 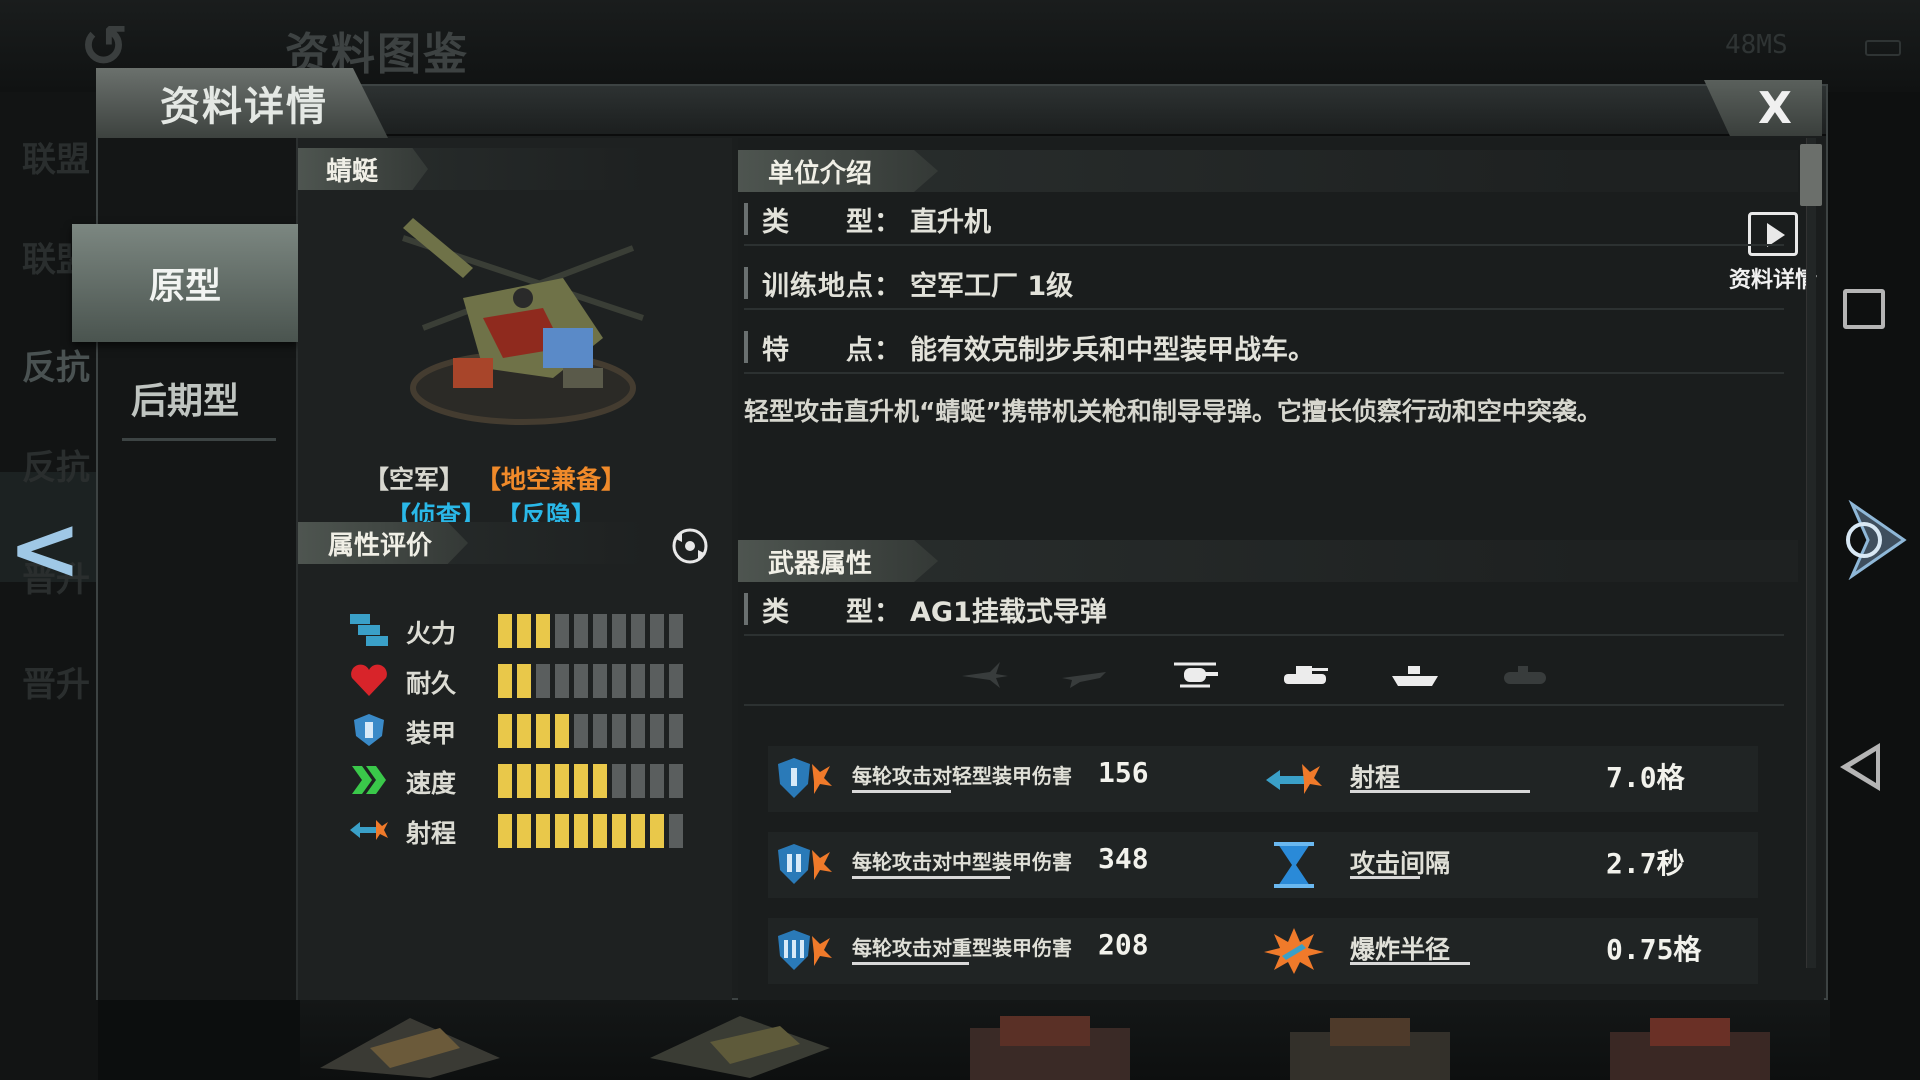 I want to click on chevron-right-icon, so click(x=1873, y=540).